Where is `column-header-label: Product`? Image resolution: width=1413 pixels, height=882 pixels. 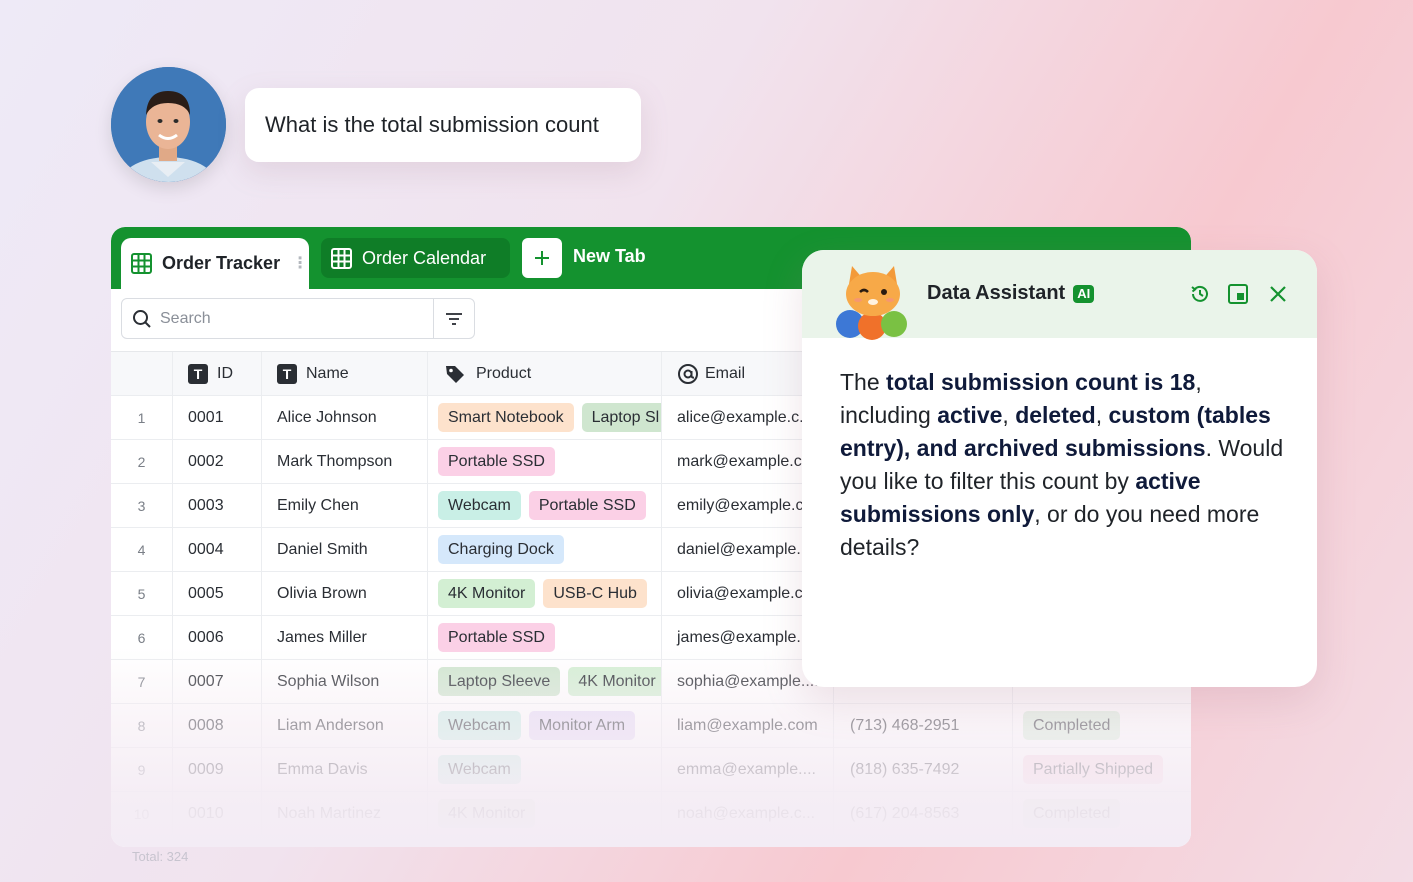
column-header-label: Product is located at coordinates (504, 373).